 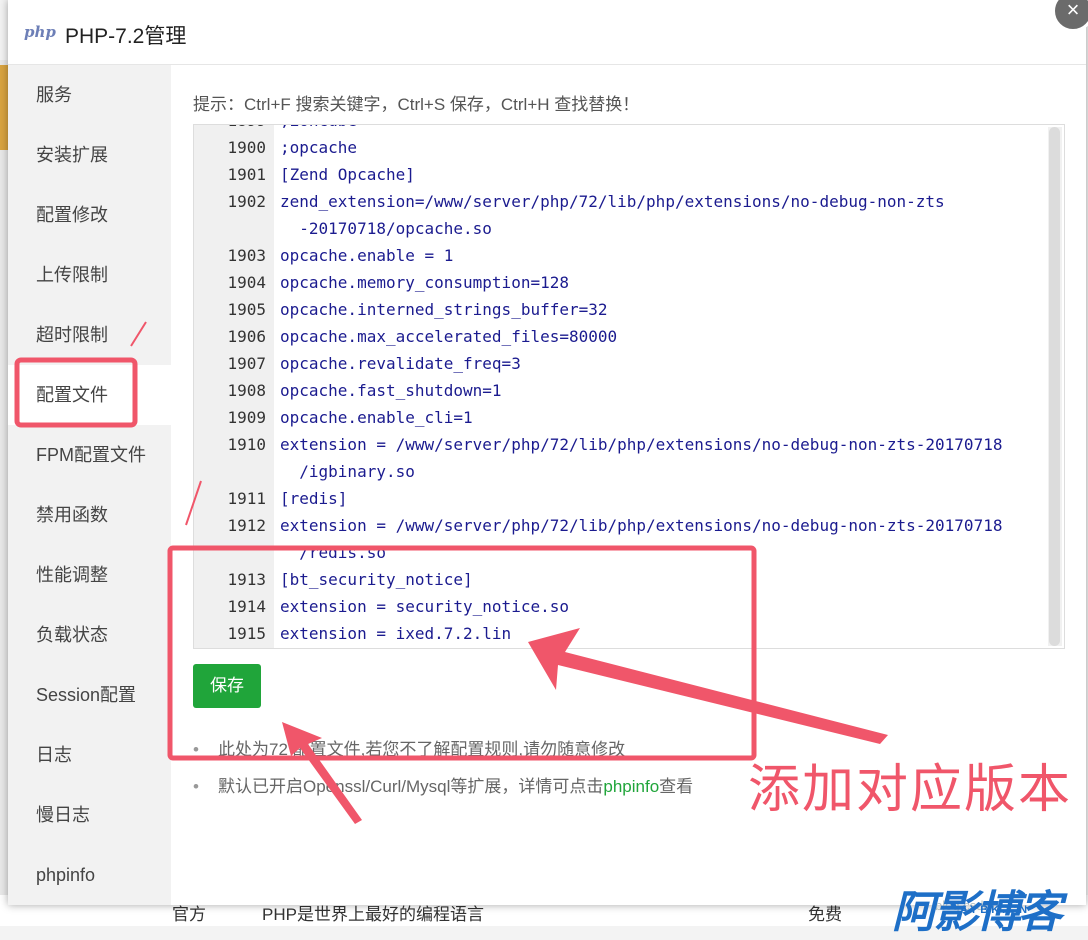 I want to click on code-line: opcache.fast_shutdown=1, so click(x=391, y=390).